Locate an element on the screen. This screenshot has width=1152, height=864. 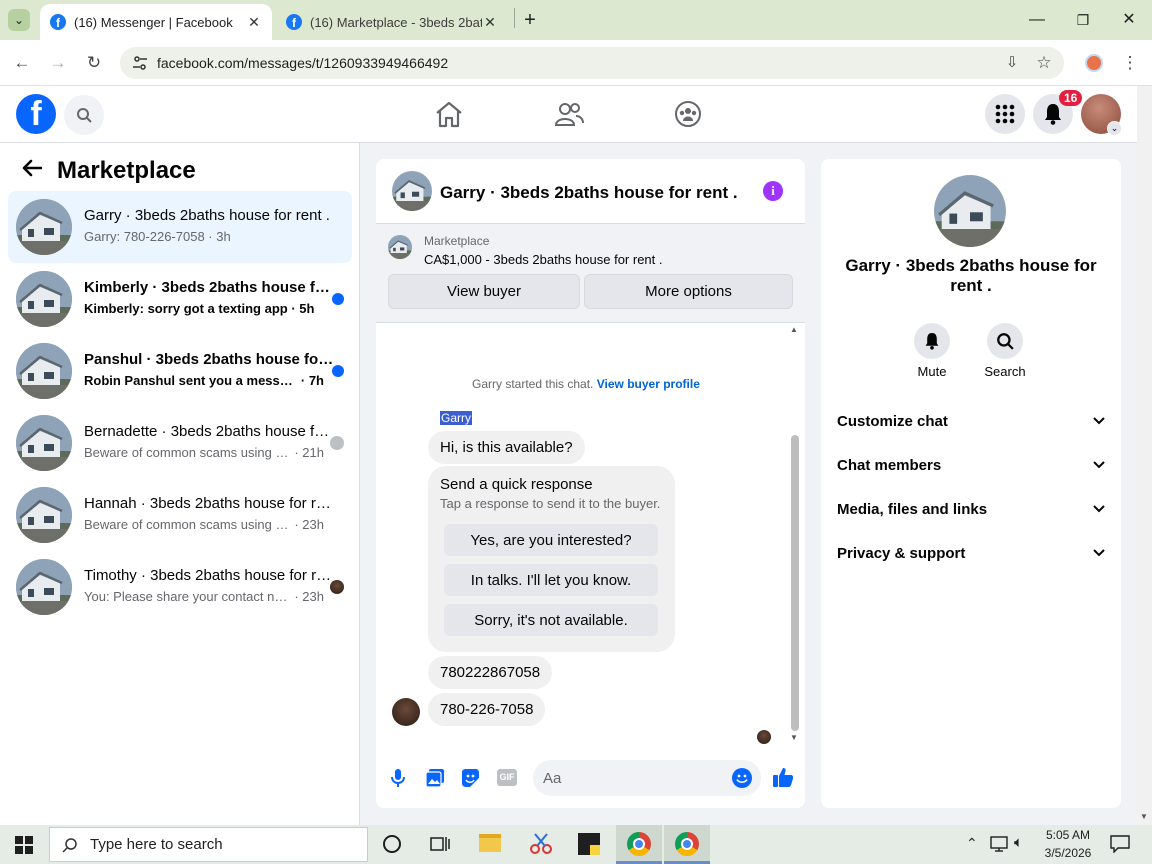
chrome-menu-icon: ⋮ is located at coordinates (1130, 63).